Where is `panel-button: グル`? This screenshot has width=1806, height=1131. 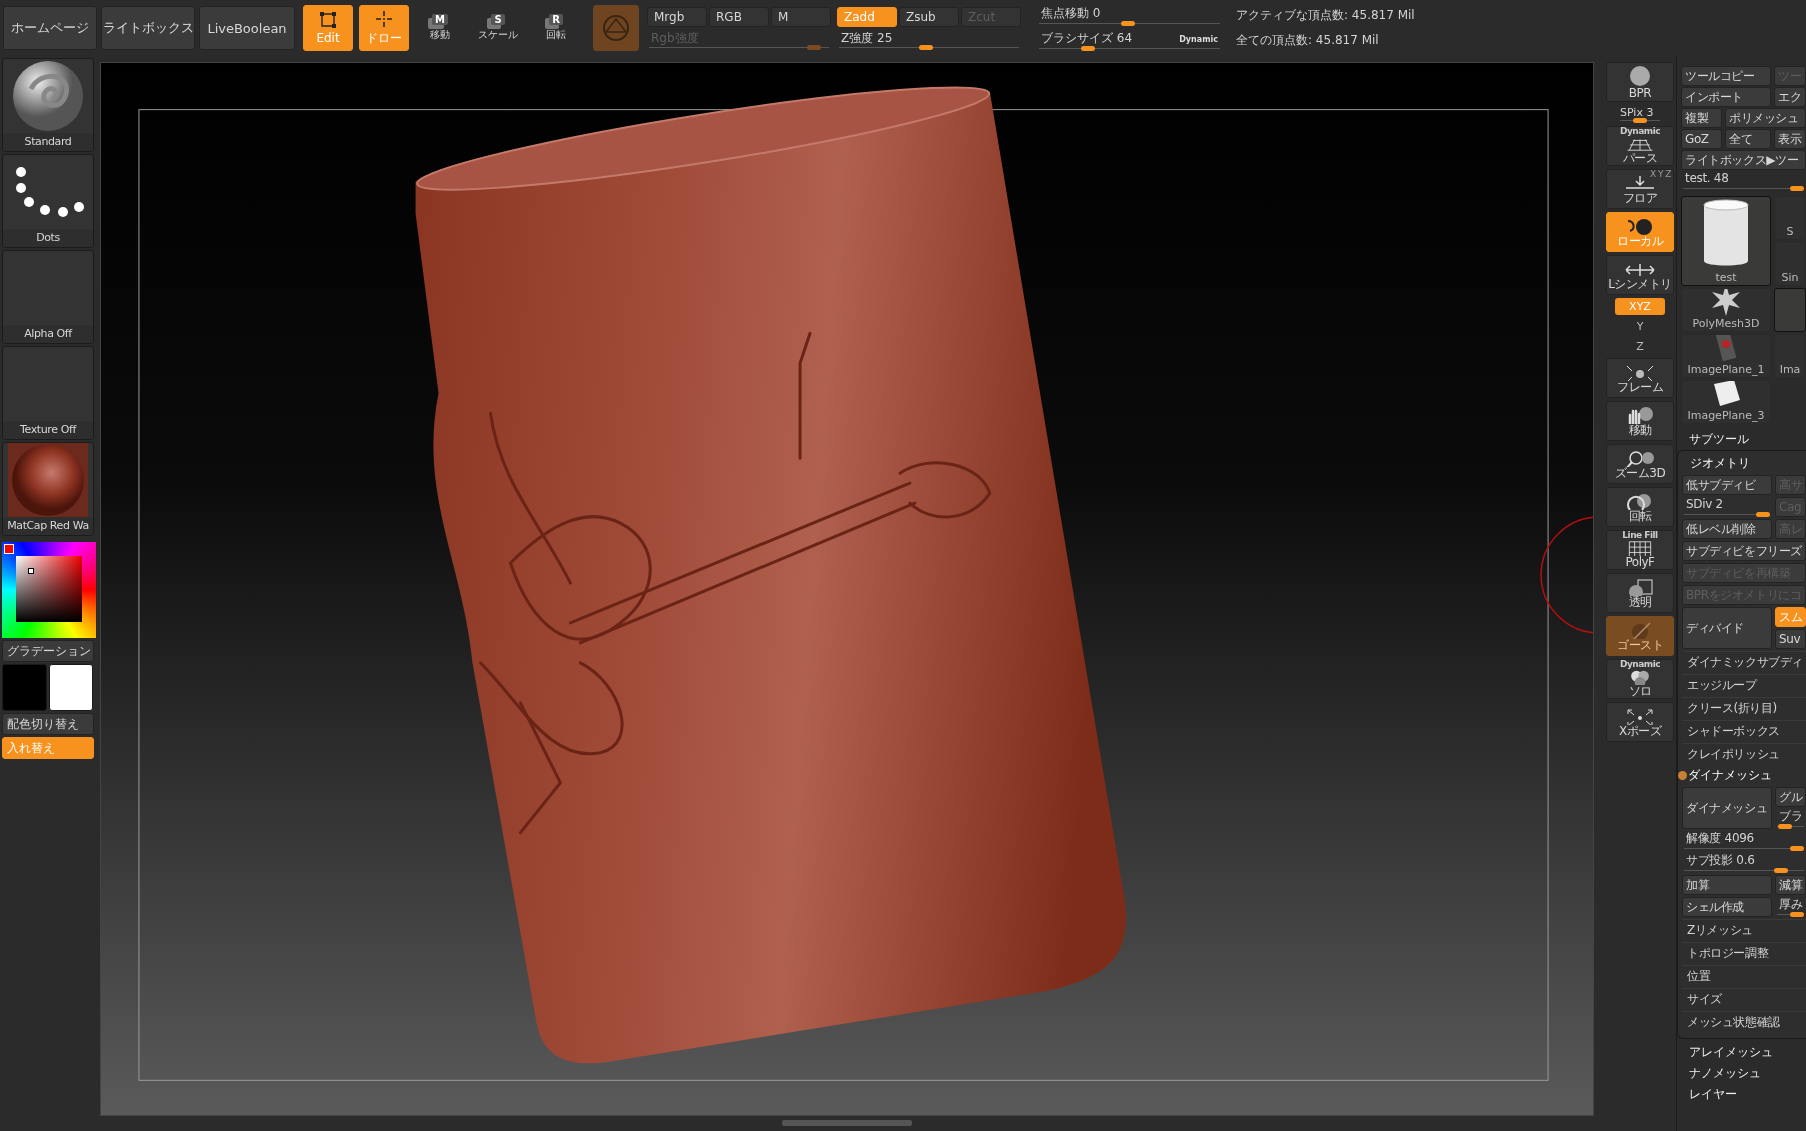
panel-button: グル is located at coordinates (1790, 797).